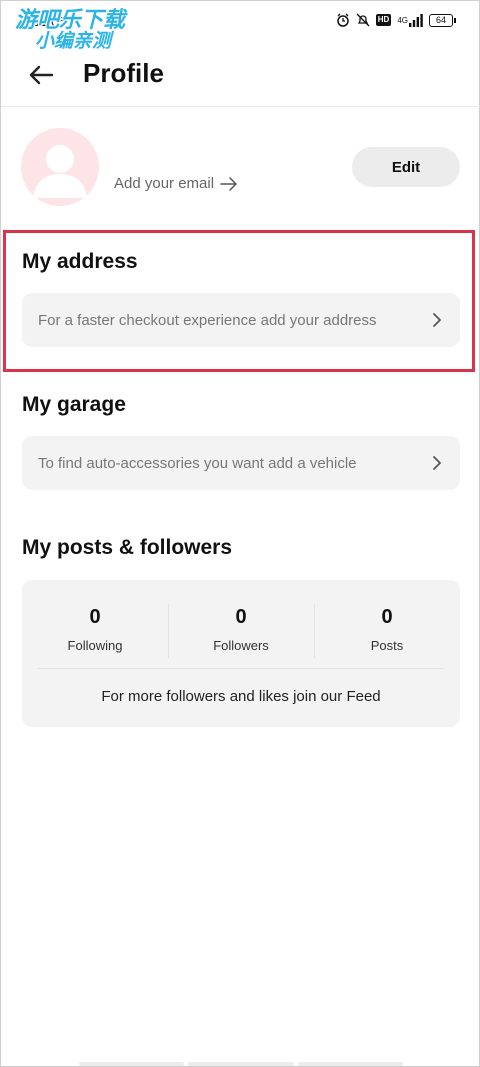 This screenshot has height=1067, width=480. What do you see at coordinates (240, 26) in the screenshot?
I see `status-bar: 11:05 游吧乐下载 小编亲测 HD 4G 64` at bounding box center [240, 26].